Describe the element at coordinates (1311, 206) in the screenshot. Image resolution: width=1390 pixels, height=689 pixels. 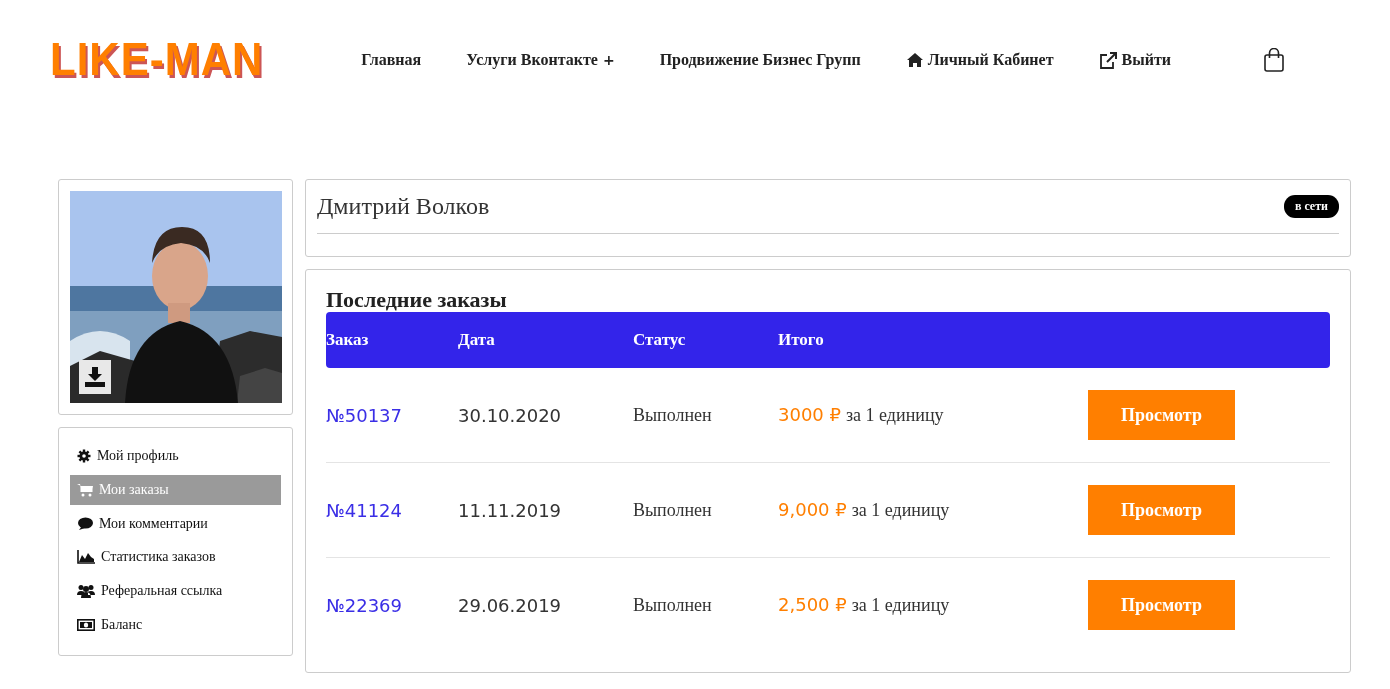
I see `status-badge: в сети` at that location.